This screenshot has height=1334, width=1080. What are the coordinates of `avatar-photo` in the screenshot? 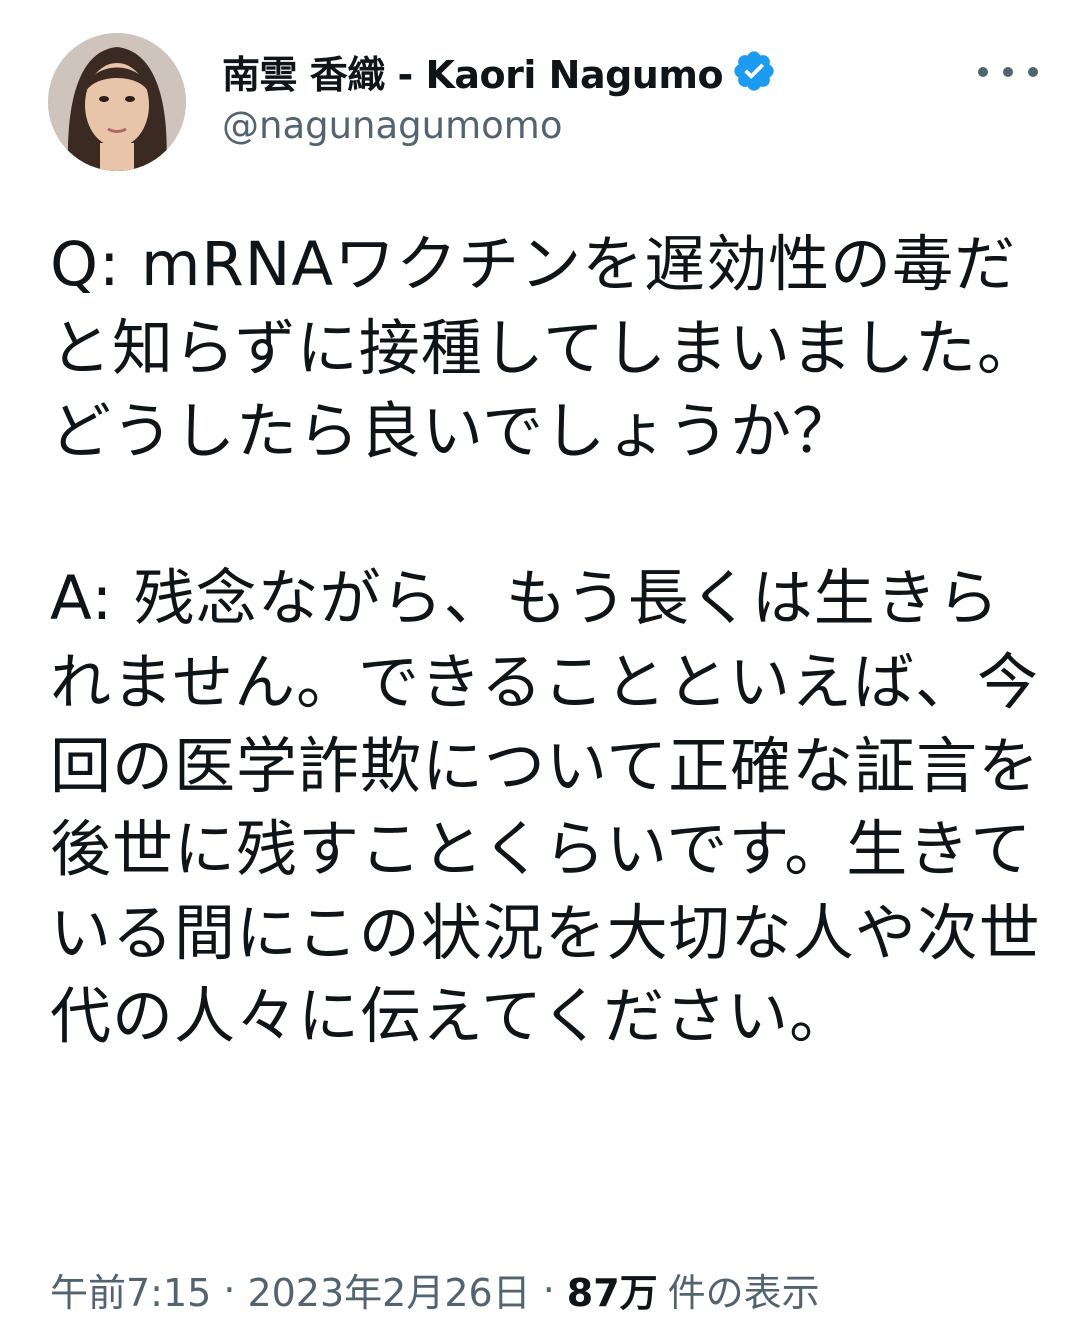 It's located at (117, 102).